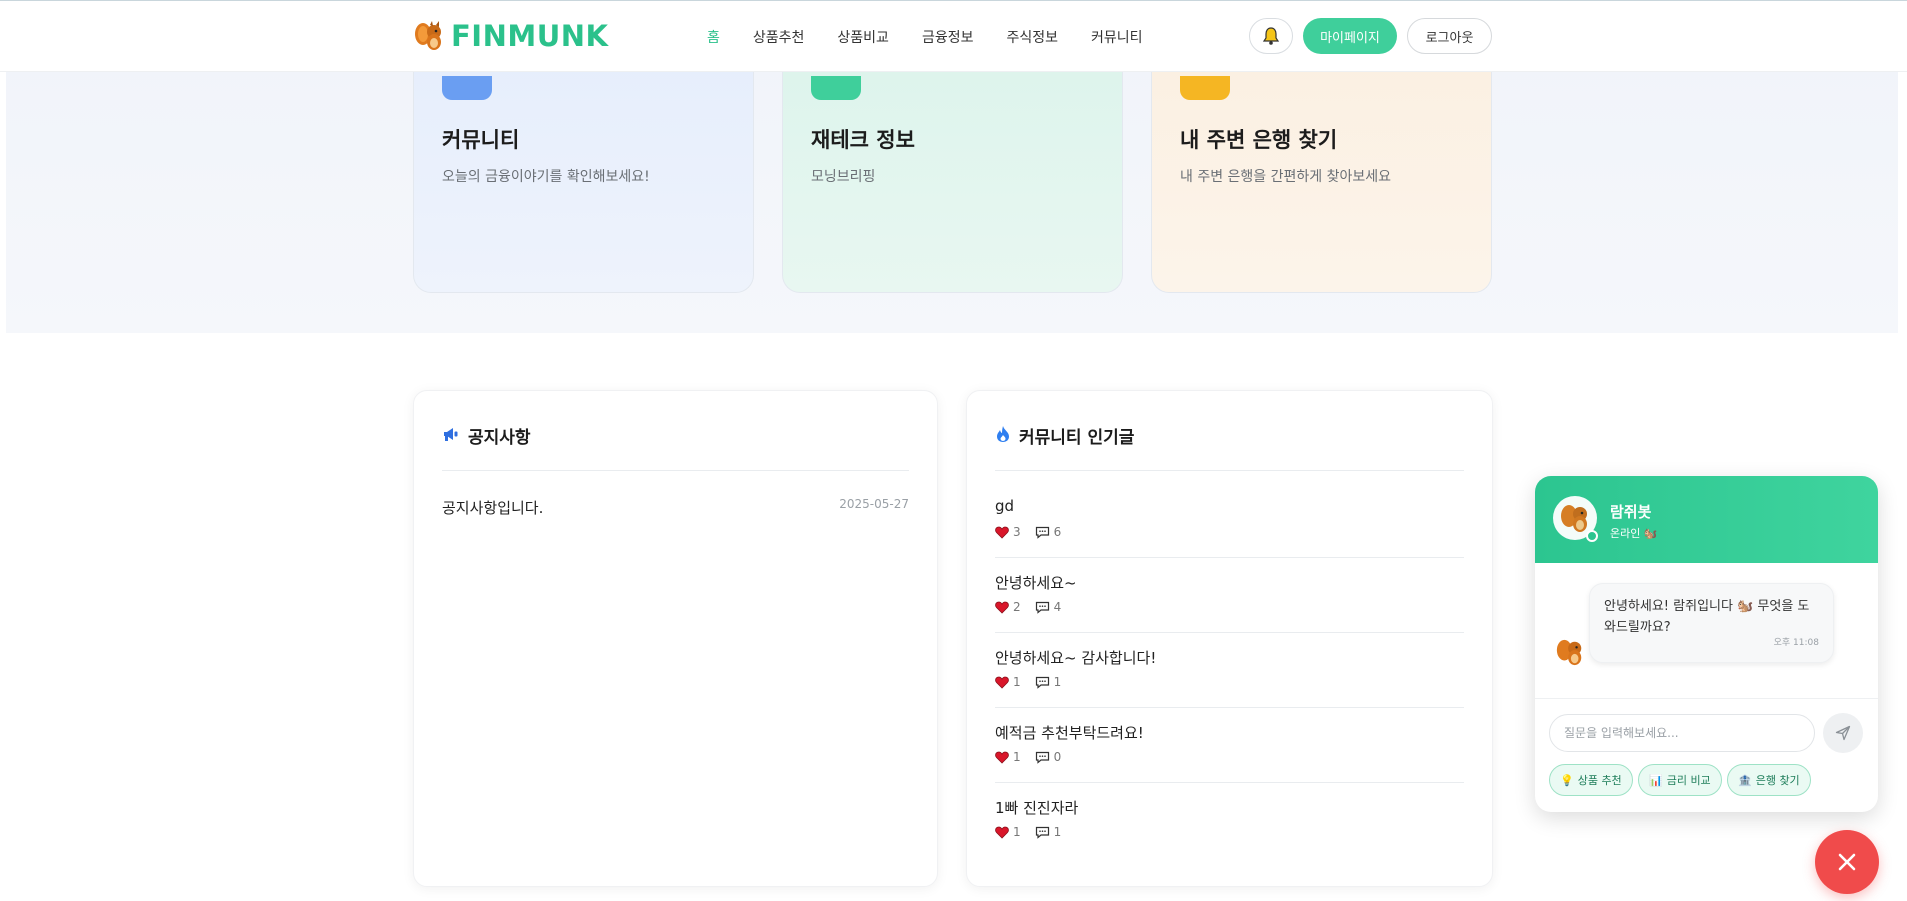 The height and width of the screenshot is (901, 1907). Describe the element at coordinates (1688, 780) in the screenshot. I see `quick-reply-label: 금리 비교` at that location.